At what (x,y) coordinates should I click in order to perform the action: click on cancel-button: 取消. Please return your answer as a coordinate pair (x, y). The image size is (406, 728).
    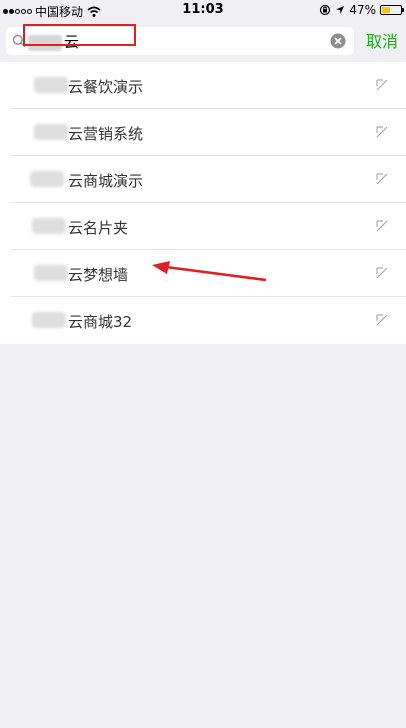
    Looking at the image, I should click on (382, 40).